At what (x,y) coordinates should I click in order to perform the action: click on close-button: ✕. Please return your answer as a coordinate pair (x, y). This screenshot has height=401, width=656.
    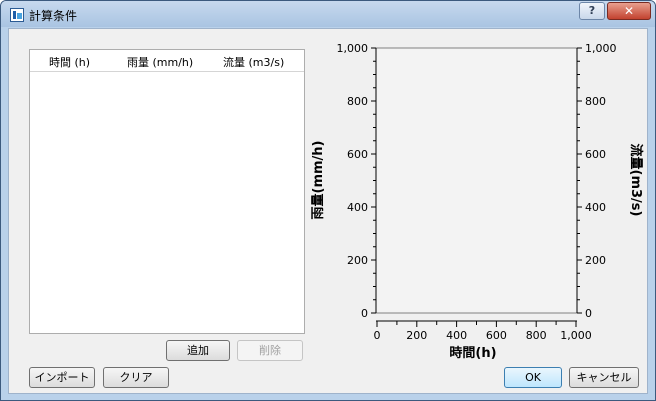
    Looking at the image, I should click on (629, 11).